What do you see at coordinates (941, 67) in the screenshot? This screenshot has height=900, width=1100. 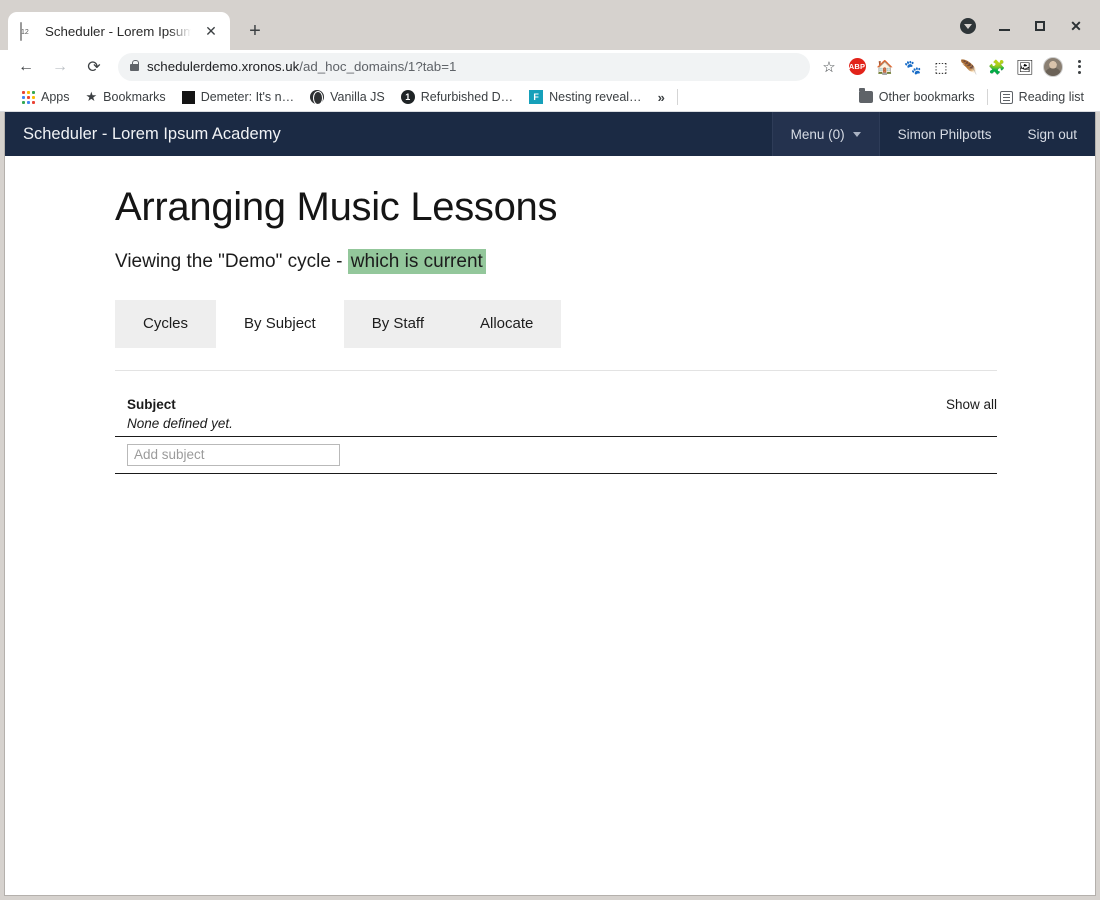 I see `screenshot-extension-icon: ⬚` at bounding box center [941, 67].